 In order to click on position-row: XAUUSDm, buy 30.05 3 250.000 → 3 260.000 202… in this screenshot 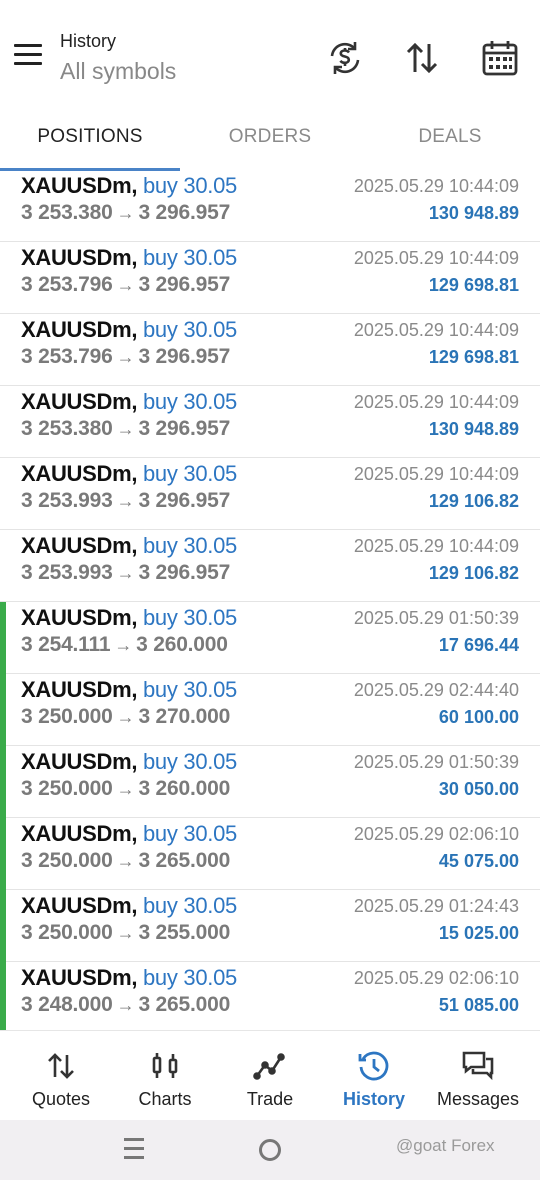, I will do `click(270, 782)`.